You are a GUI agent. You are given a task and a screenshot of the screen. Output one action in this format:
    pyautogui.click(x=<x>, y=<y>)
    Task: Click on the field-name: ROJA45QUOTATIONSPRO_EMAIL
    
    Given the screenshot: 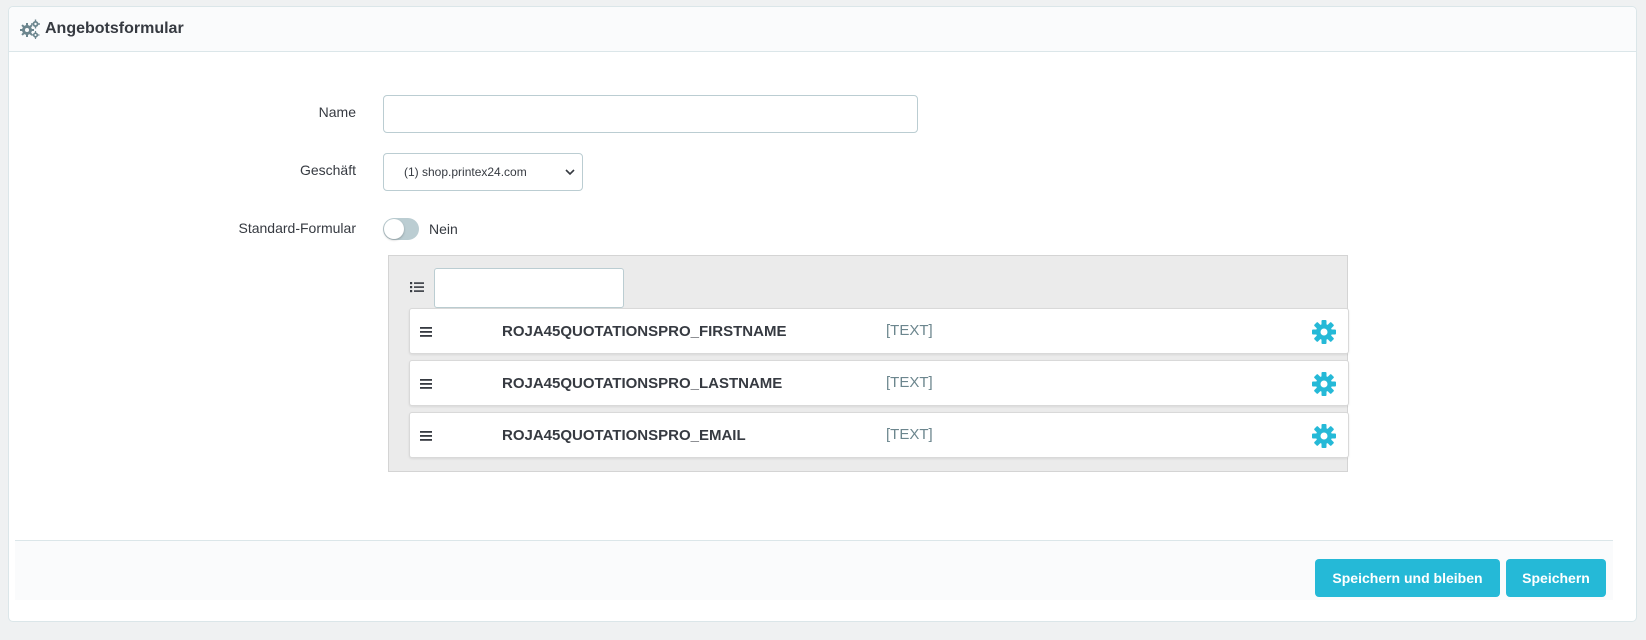 What is the action you would take?
    pyautogui.click(x=624, y=435)
    